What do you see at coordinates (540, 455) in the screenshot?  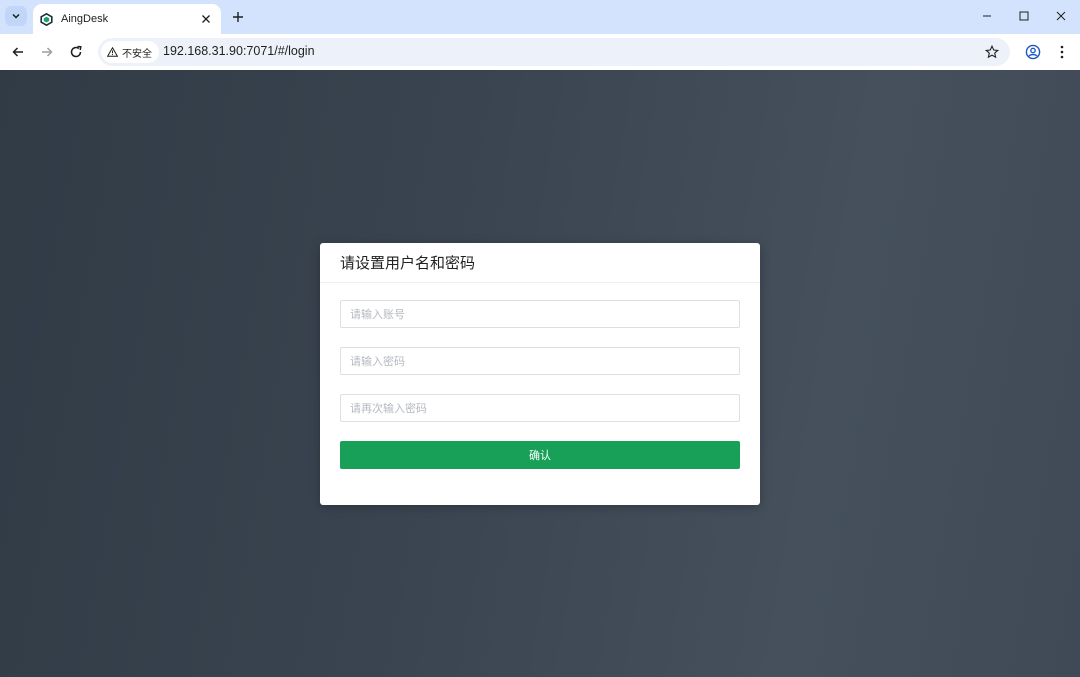 I see `confirm-button: 确认` at bounding box center [540, 455].